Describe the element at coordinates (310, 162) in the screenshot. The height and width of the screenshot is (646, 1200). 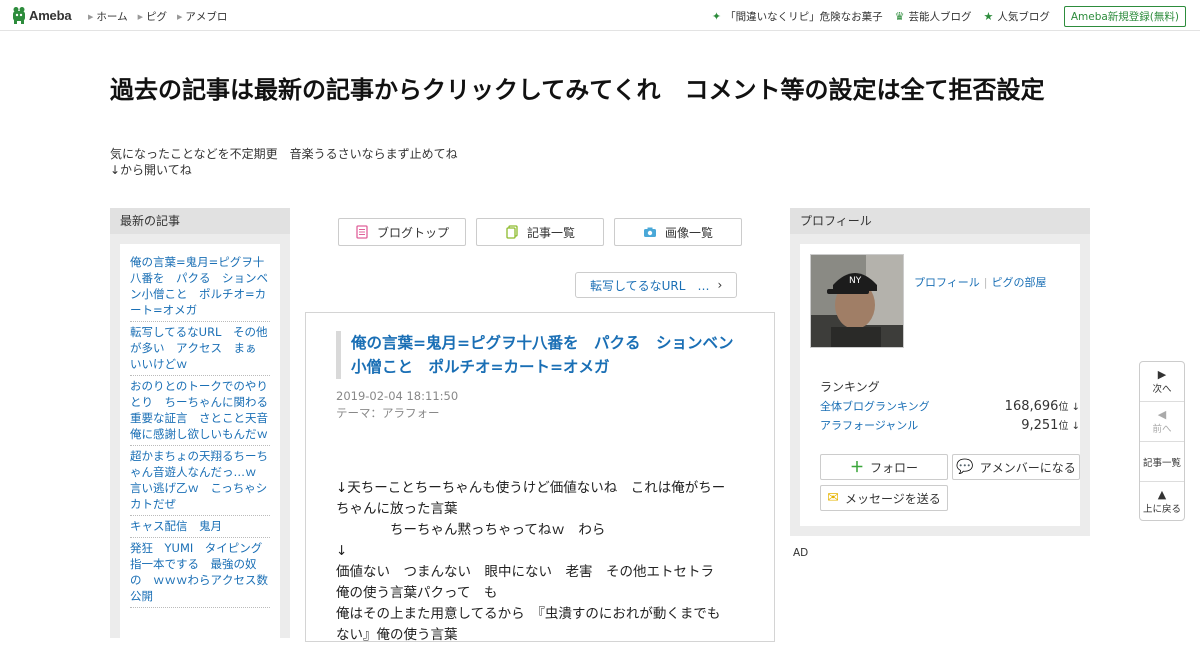
I see `blog-description: 気になったことなどを不定期更 音楽うるさいならまず止めてね ↓から開いてね` at that location.